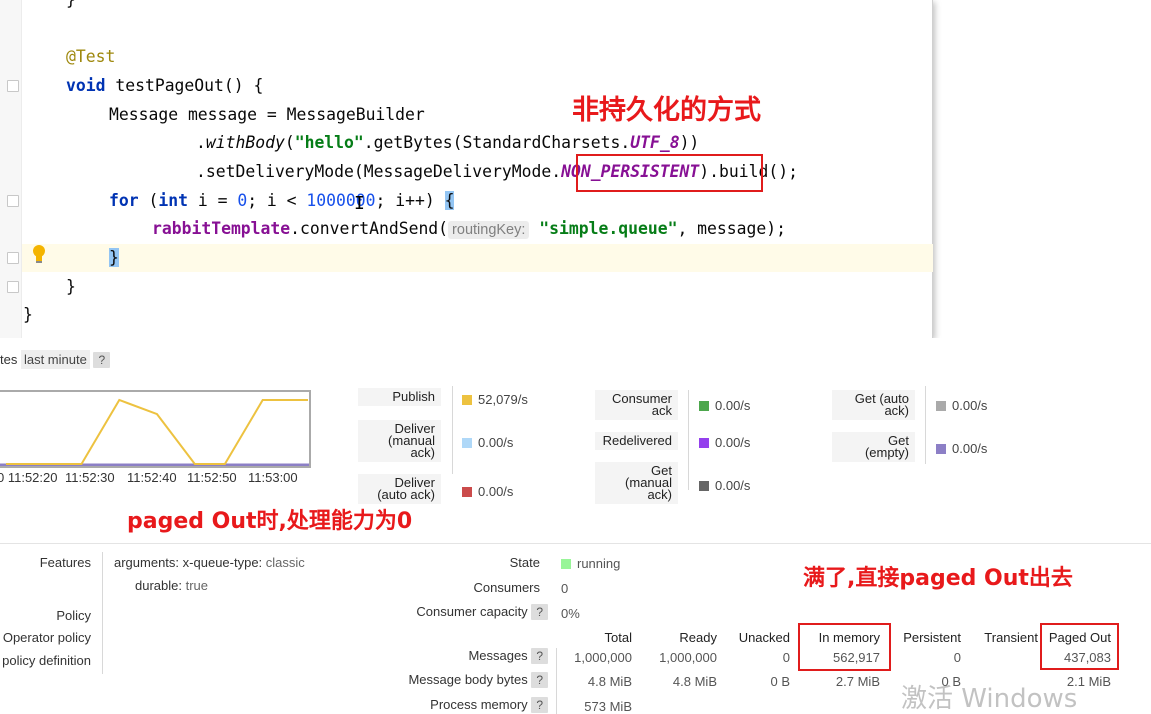 The height and width of the screenshot is (714, 1151). Describe the element at coordinates (46, 660) in the screenshot. I see `effective-policy-label: policy definition` at that location.